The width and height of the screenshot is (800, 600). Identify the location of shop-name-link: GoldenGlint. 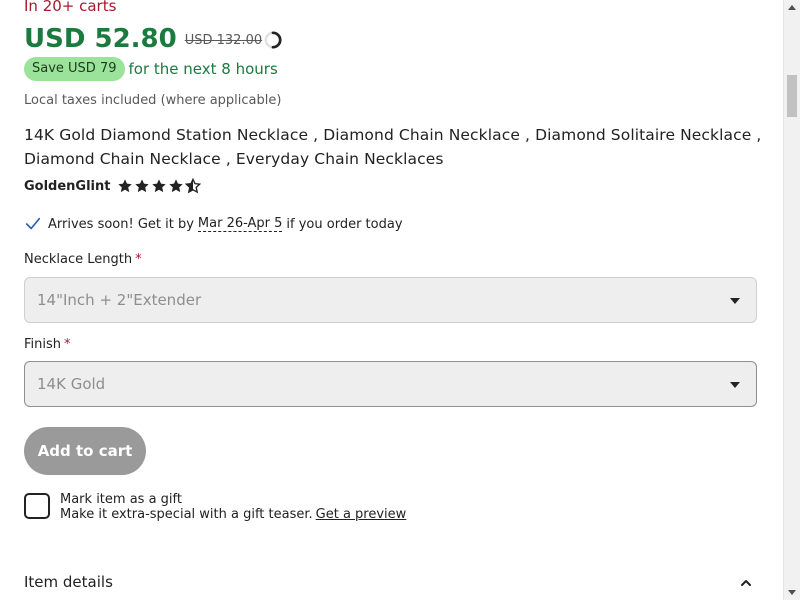
(67, 186).